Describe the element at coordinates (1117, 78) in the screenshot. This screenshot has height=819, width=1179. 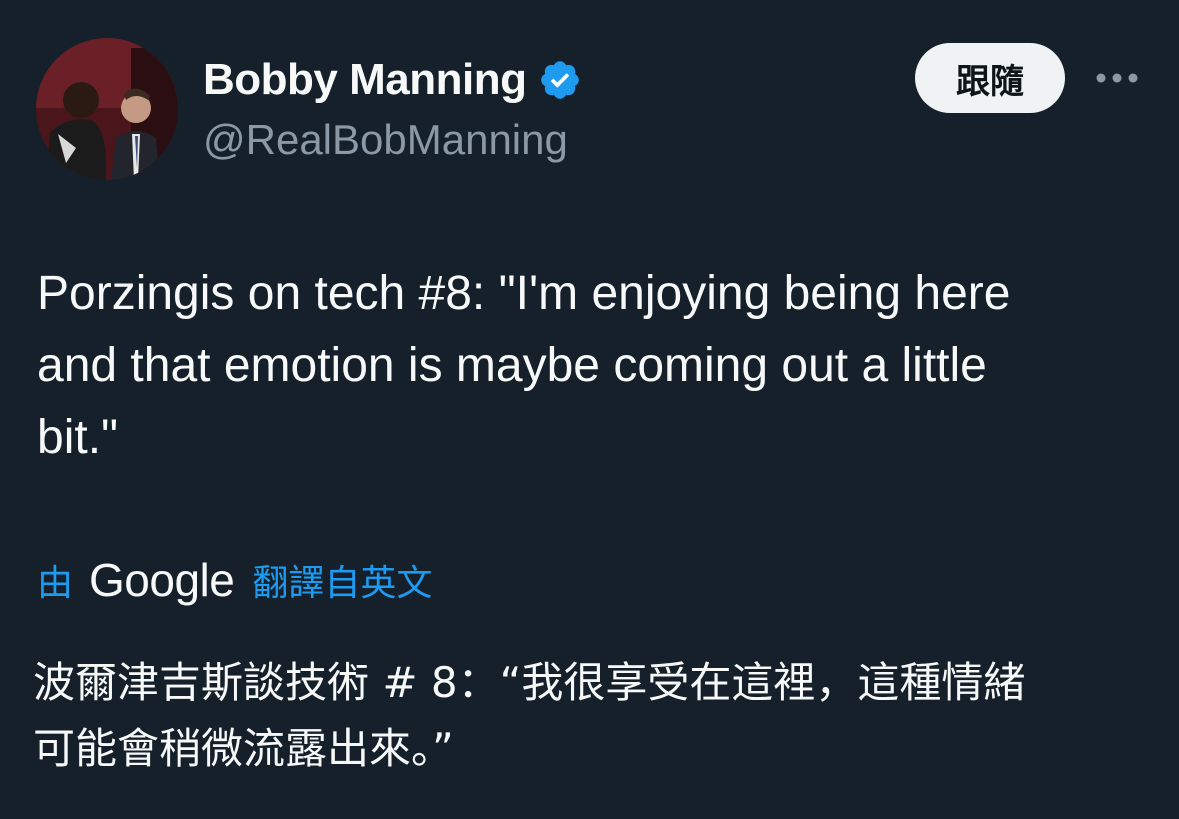
I see `more-options-icon` at that location.